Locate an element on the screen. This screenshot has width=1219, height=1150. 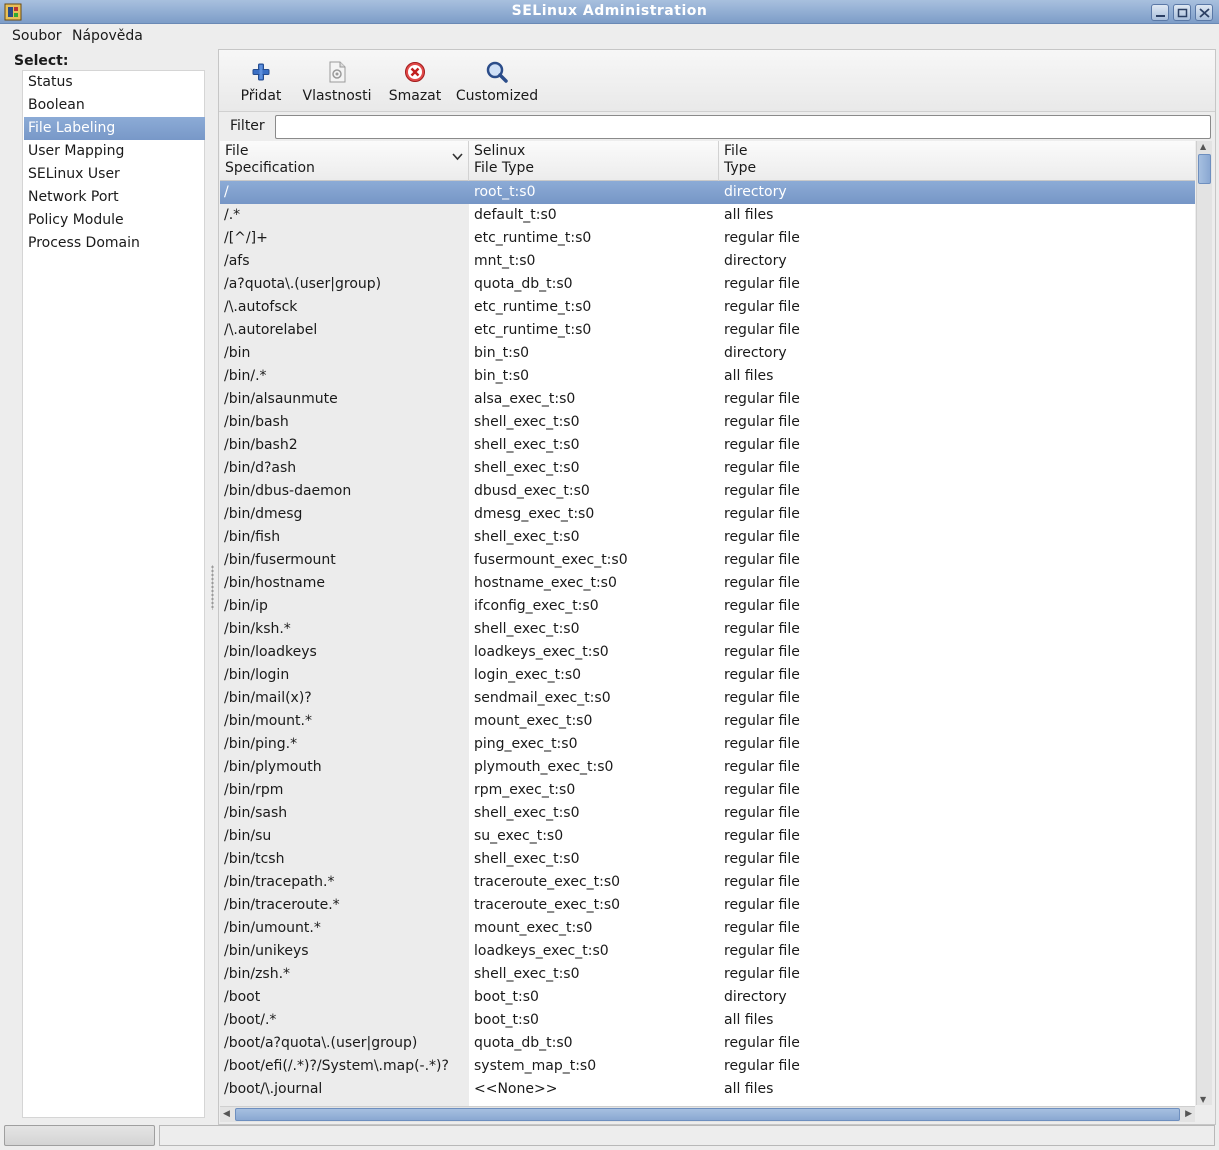
table-row: /[^/]+ etc_runtime_t:s0 regular file is located at coordinates (707, 238).